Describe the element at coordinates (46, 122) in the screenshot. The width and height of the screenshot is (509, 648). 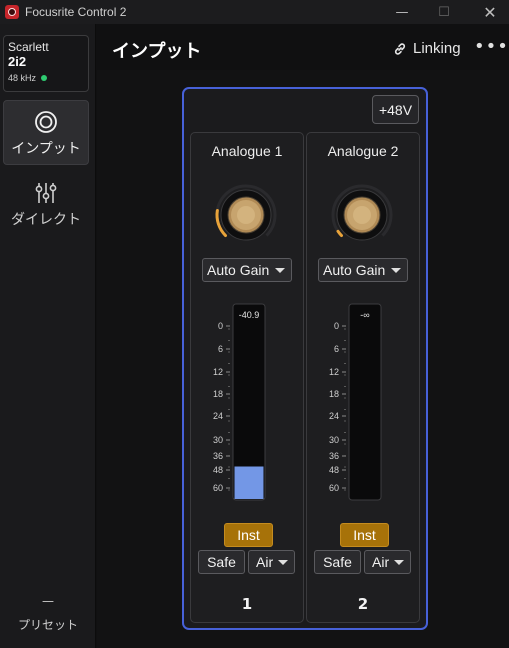
I see `input-rings-icon` at that location.